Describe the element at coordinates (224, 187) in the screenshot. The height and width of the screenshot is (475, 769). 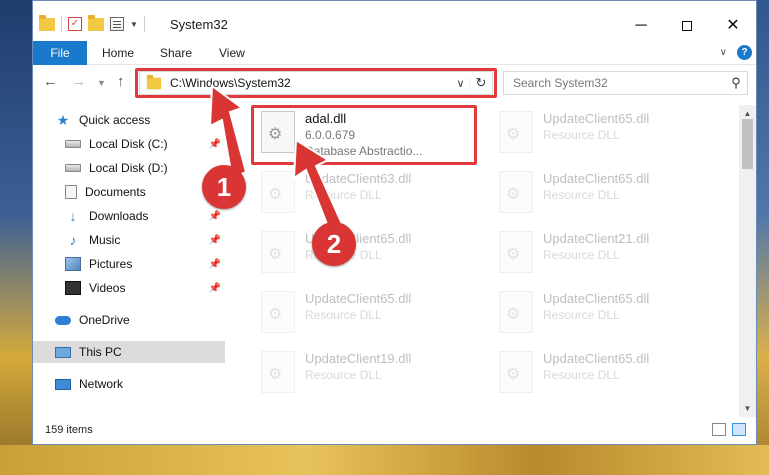
I see `step-1-badge: 1` at that location.